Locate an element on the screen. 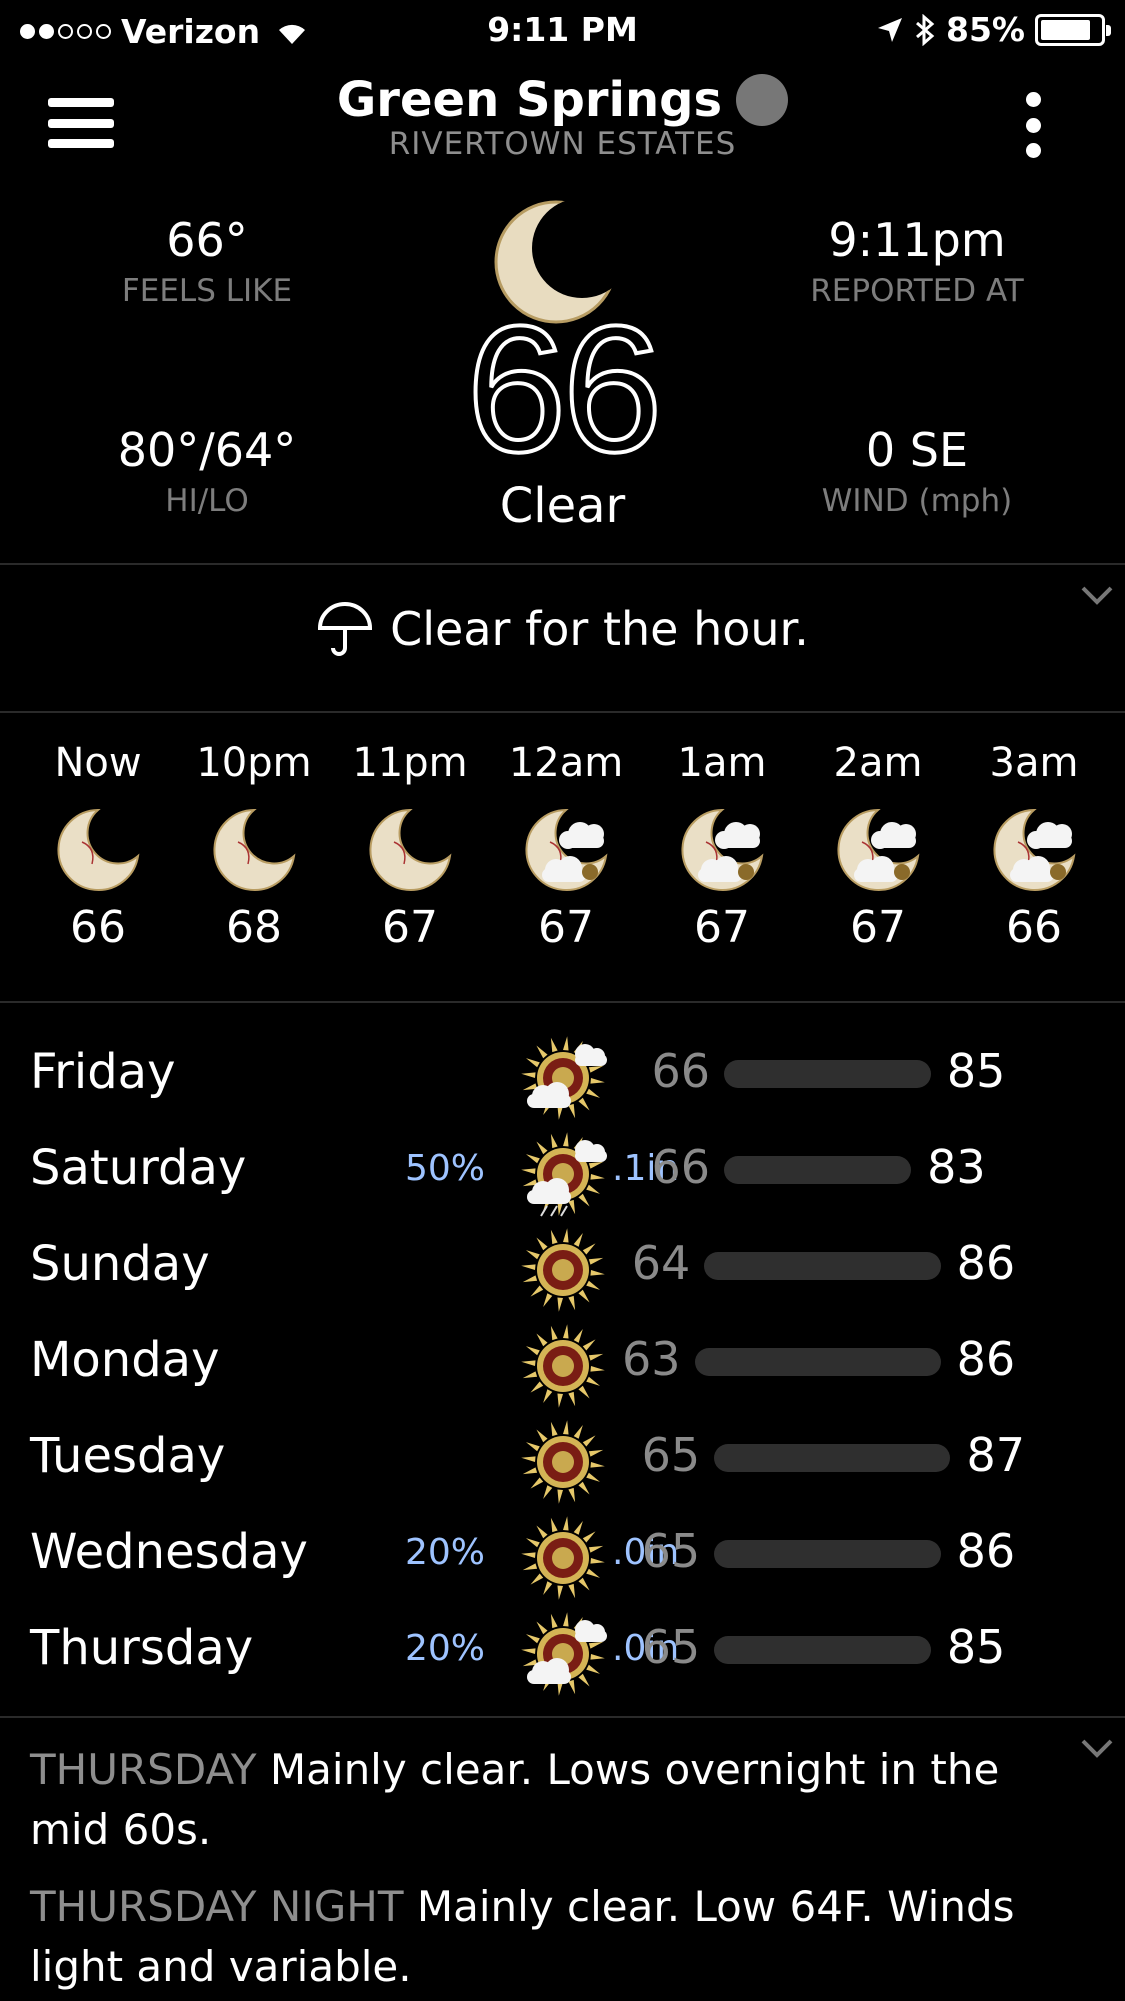  low-temp: 63 is located at coordinates (651, 1359).